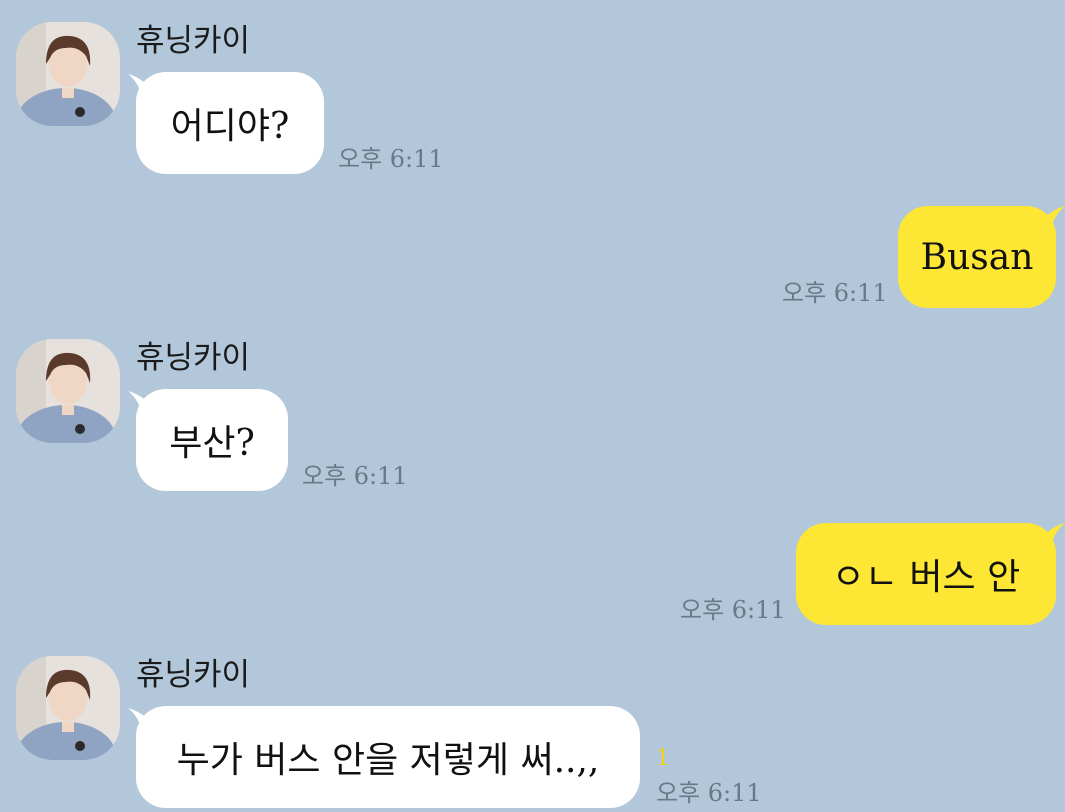 The width and height of the screenshot is (1065, 812). What do you see at coordinates (663, 758) in the screenshot?
I see `unread-count: 1` at bounding box center [663, 758].